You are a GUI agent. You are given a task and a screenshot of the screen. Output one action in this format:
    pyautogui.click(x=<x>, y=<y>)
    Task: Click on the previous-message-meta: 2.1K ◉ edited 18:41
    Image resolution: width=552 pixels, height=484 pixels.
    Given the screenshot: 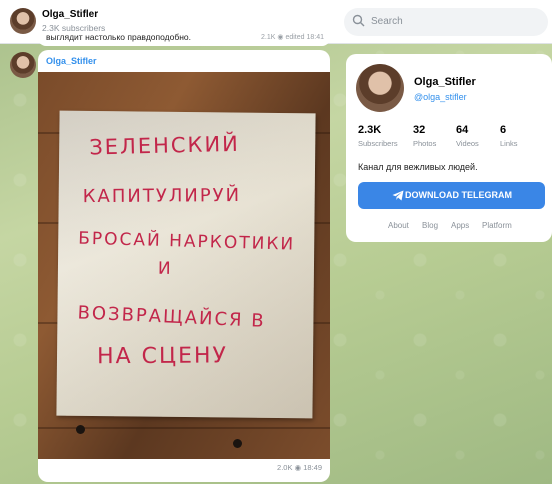 What is the action you would take?
    pyautogui.click(x=292, y=37)
    